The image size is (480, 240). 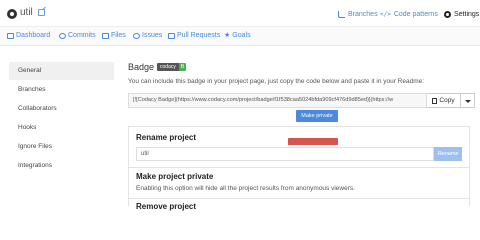 I want to click on sidebar-item-general: General, so click(x=61, y=71).